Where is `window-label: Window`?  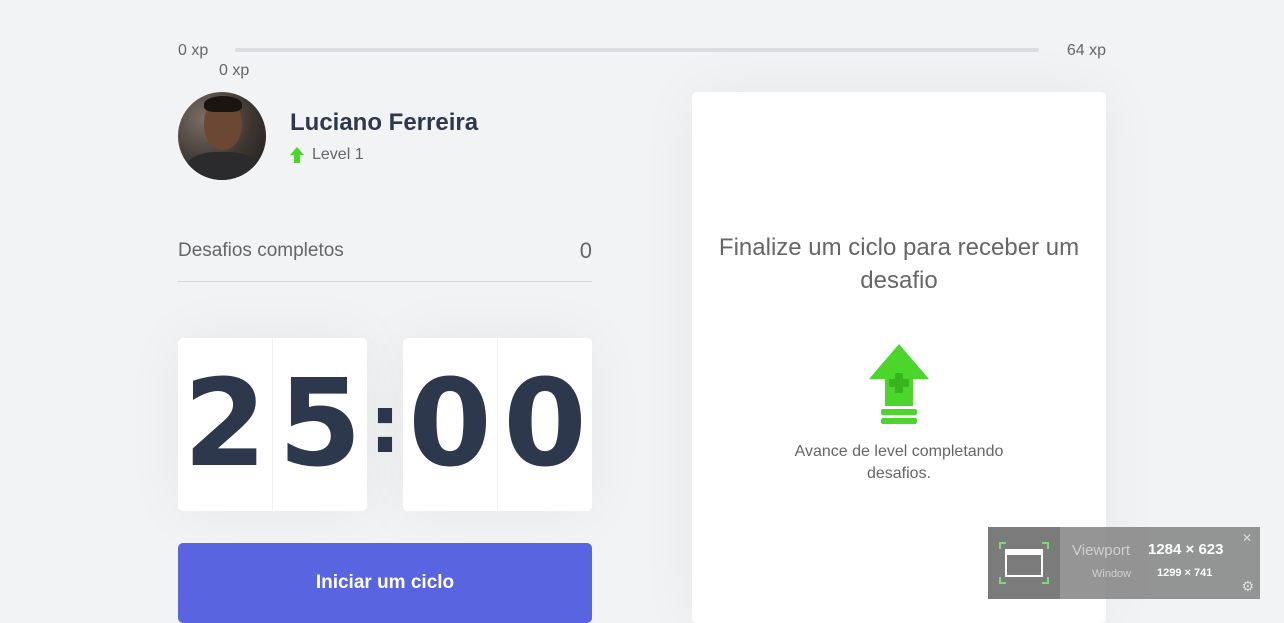
window-label: Window is located at coordinates (1112, 574).